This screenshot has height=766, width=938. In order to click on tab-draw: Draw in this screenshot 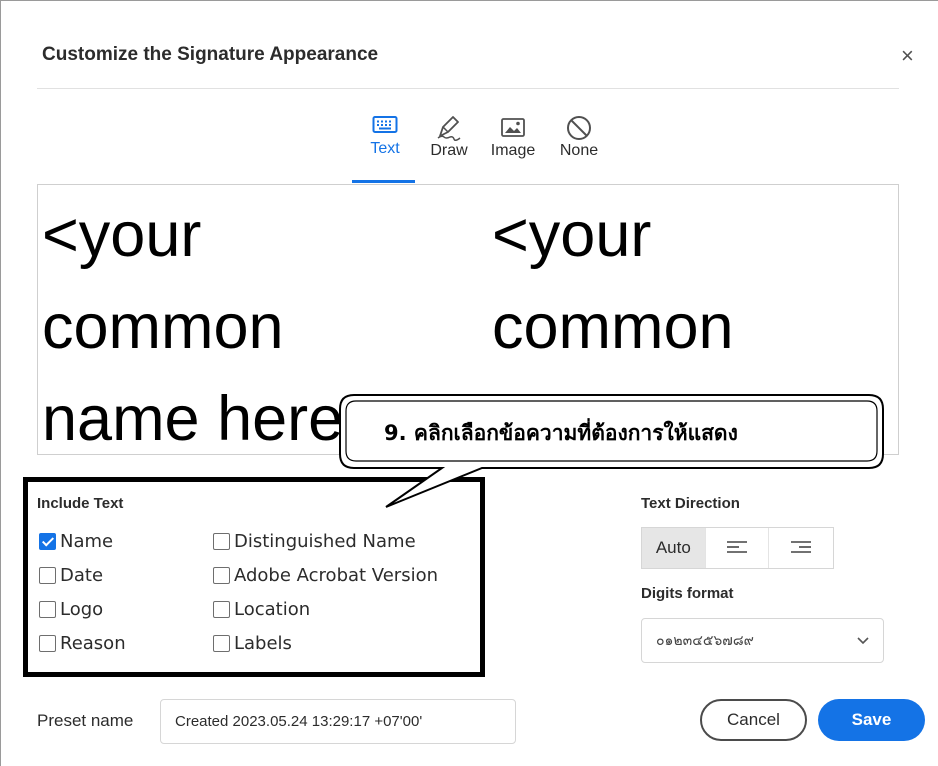, I will do `click(449, 137)`.